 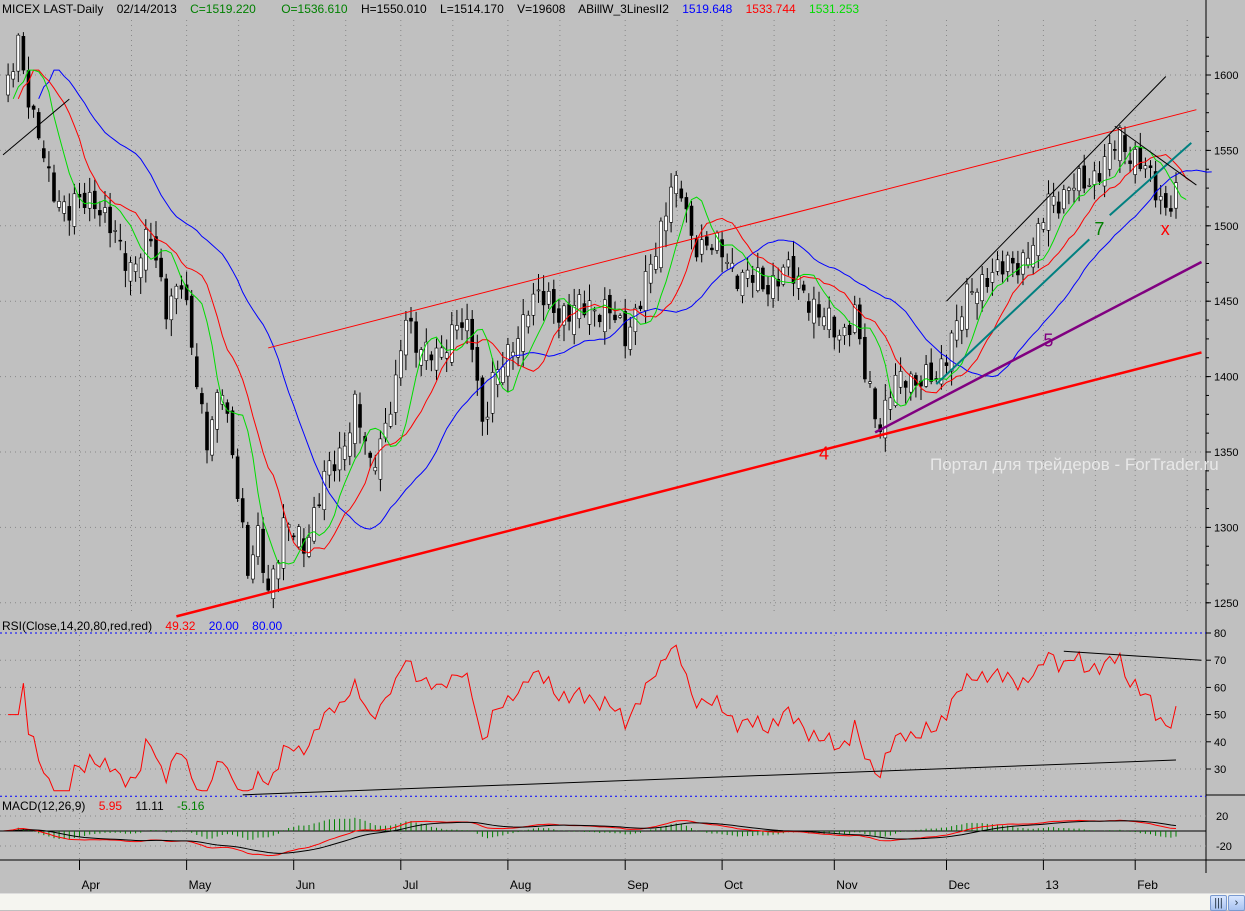 I want to click on month-label: May, so click(x=200, y=885).